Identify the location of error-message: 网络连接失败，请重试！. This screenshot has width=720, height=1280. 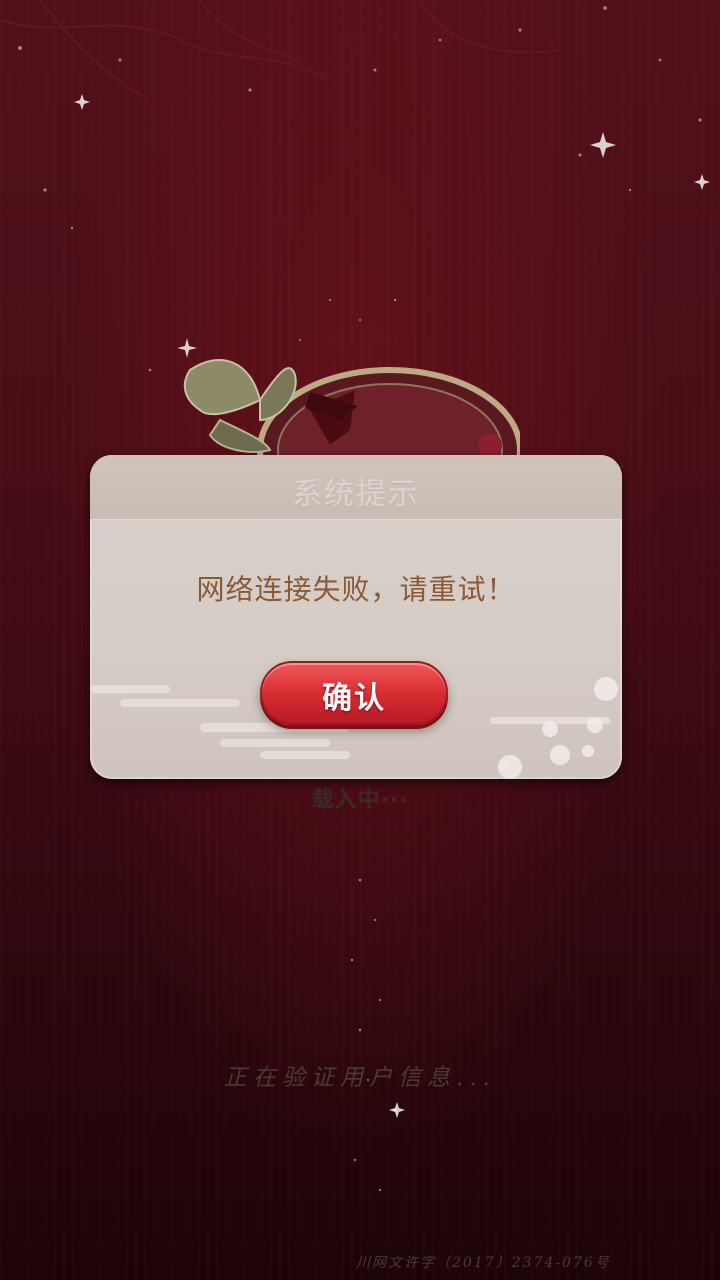
(356, 589).